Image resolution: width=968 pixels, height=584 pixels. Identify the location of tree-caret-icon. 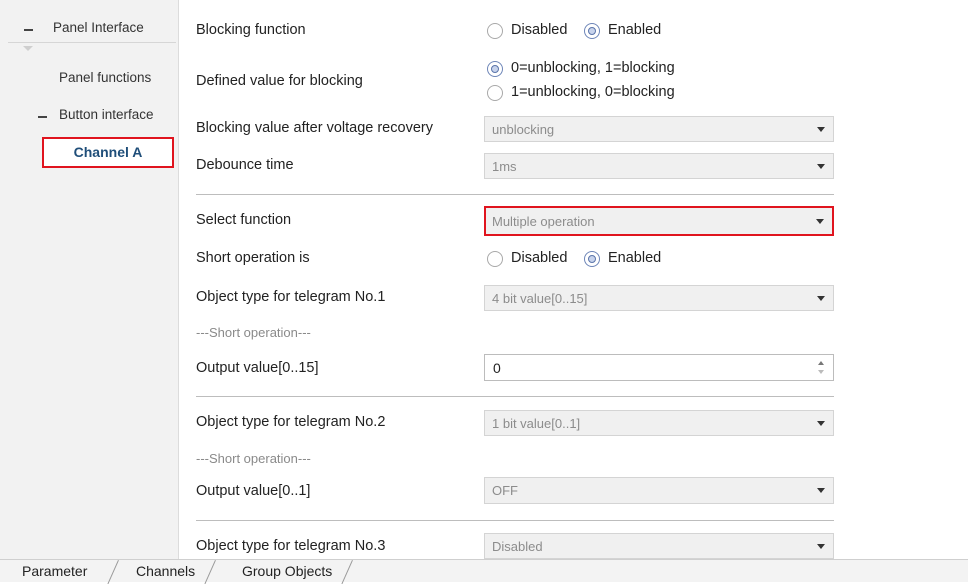
(28, 48).